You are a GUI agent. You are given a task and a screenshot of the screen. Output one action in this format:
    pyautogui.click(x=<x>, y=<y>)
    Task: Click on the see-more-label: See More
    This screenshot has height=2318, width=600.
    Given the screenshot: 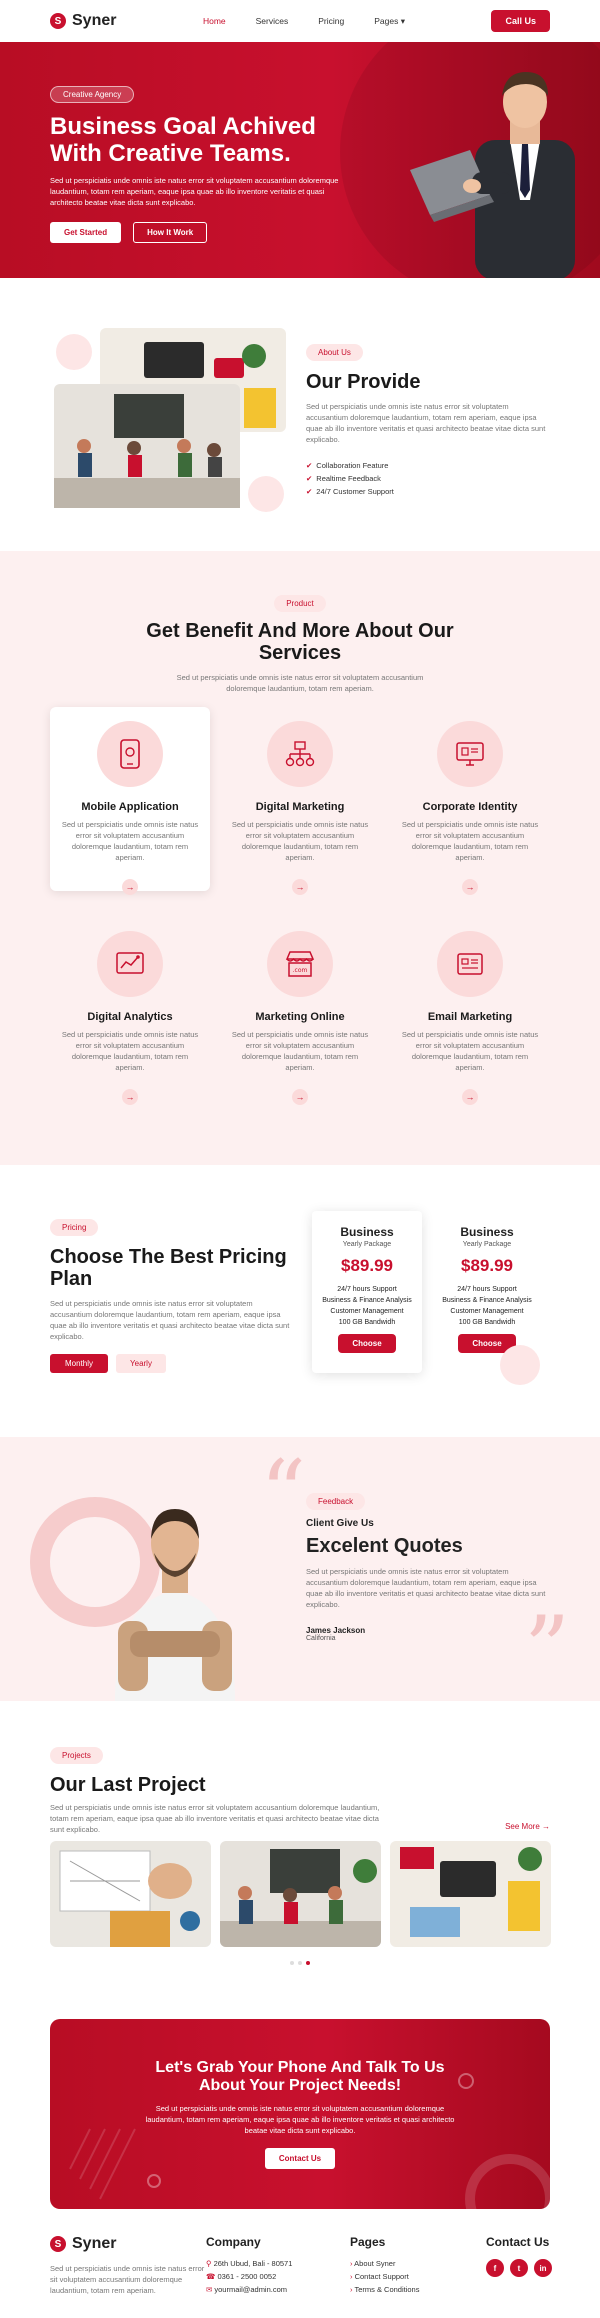 What is the action you would take?
    pyautogui.click(x=522, y=1826)
    